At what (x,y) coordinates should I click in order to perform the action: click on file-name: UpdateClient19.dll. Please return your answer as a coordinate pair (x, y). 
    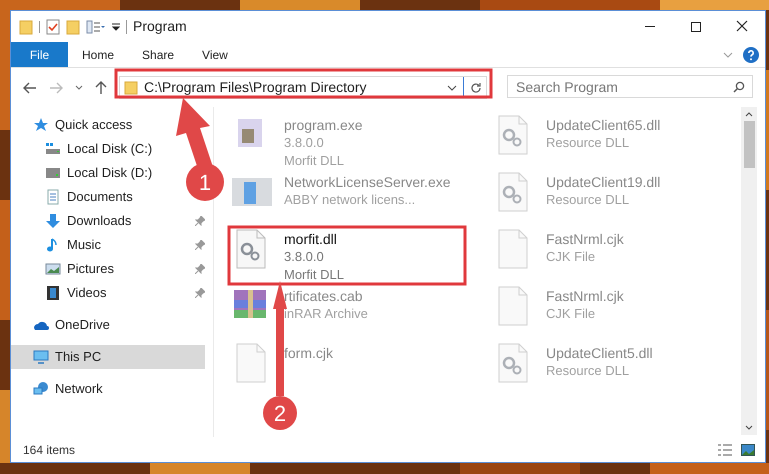
    Looking at the image, I should click on (603, 182).